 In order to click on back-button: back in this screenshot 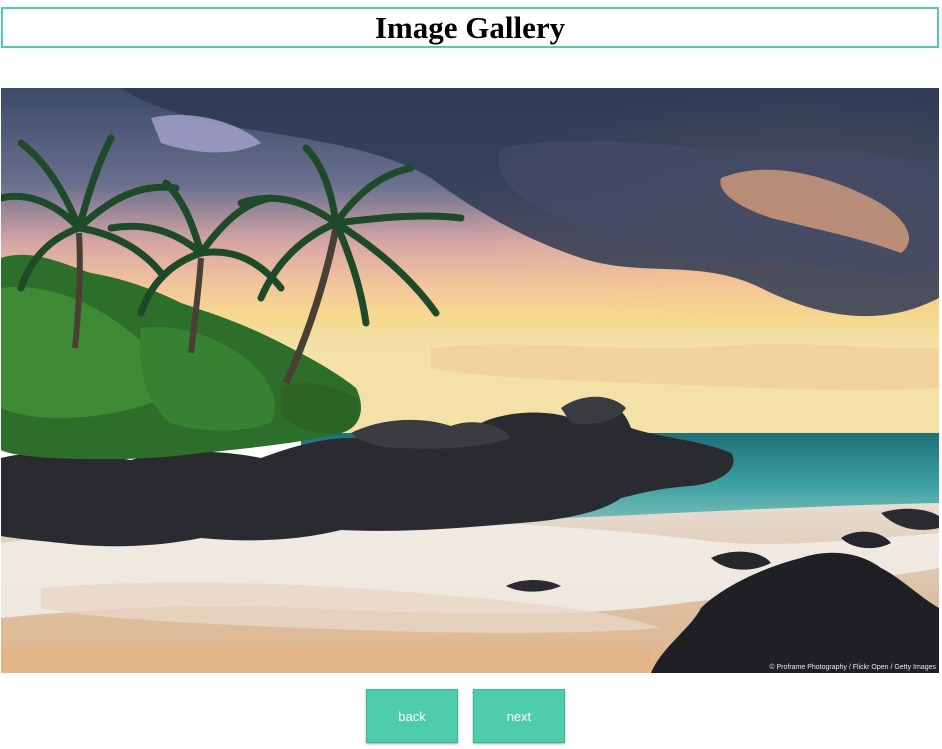, I will do `click(412, 716)`.